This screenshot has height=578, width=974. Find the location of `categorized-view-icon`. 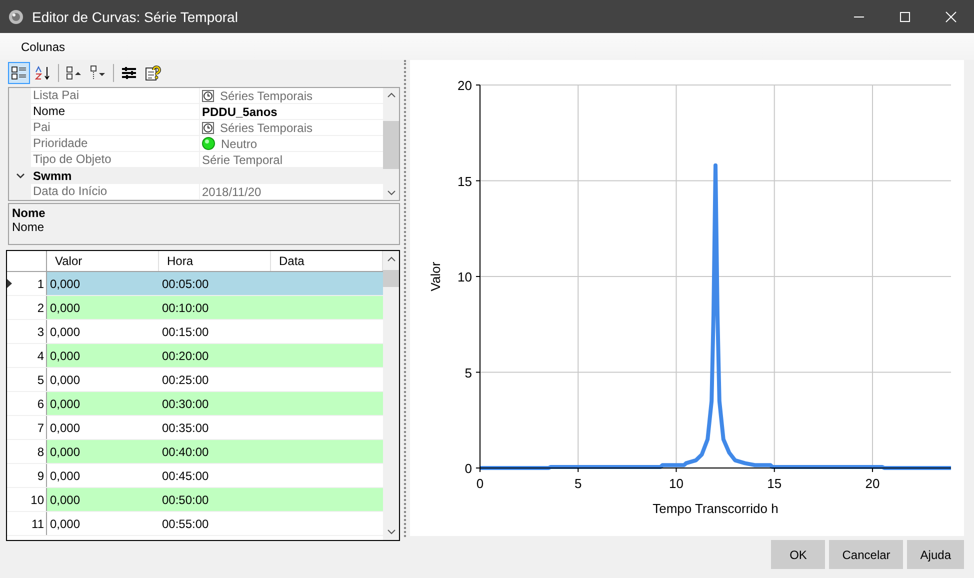

categorized-view-icon is located at coordinates (19, 73).